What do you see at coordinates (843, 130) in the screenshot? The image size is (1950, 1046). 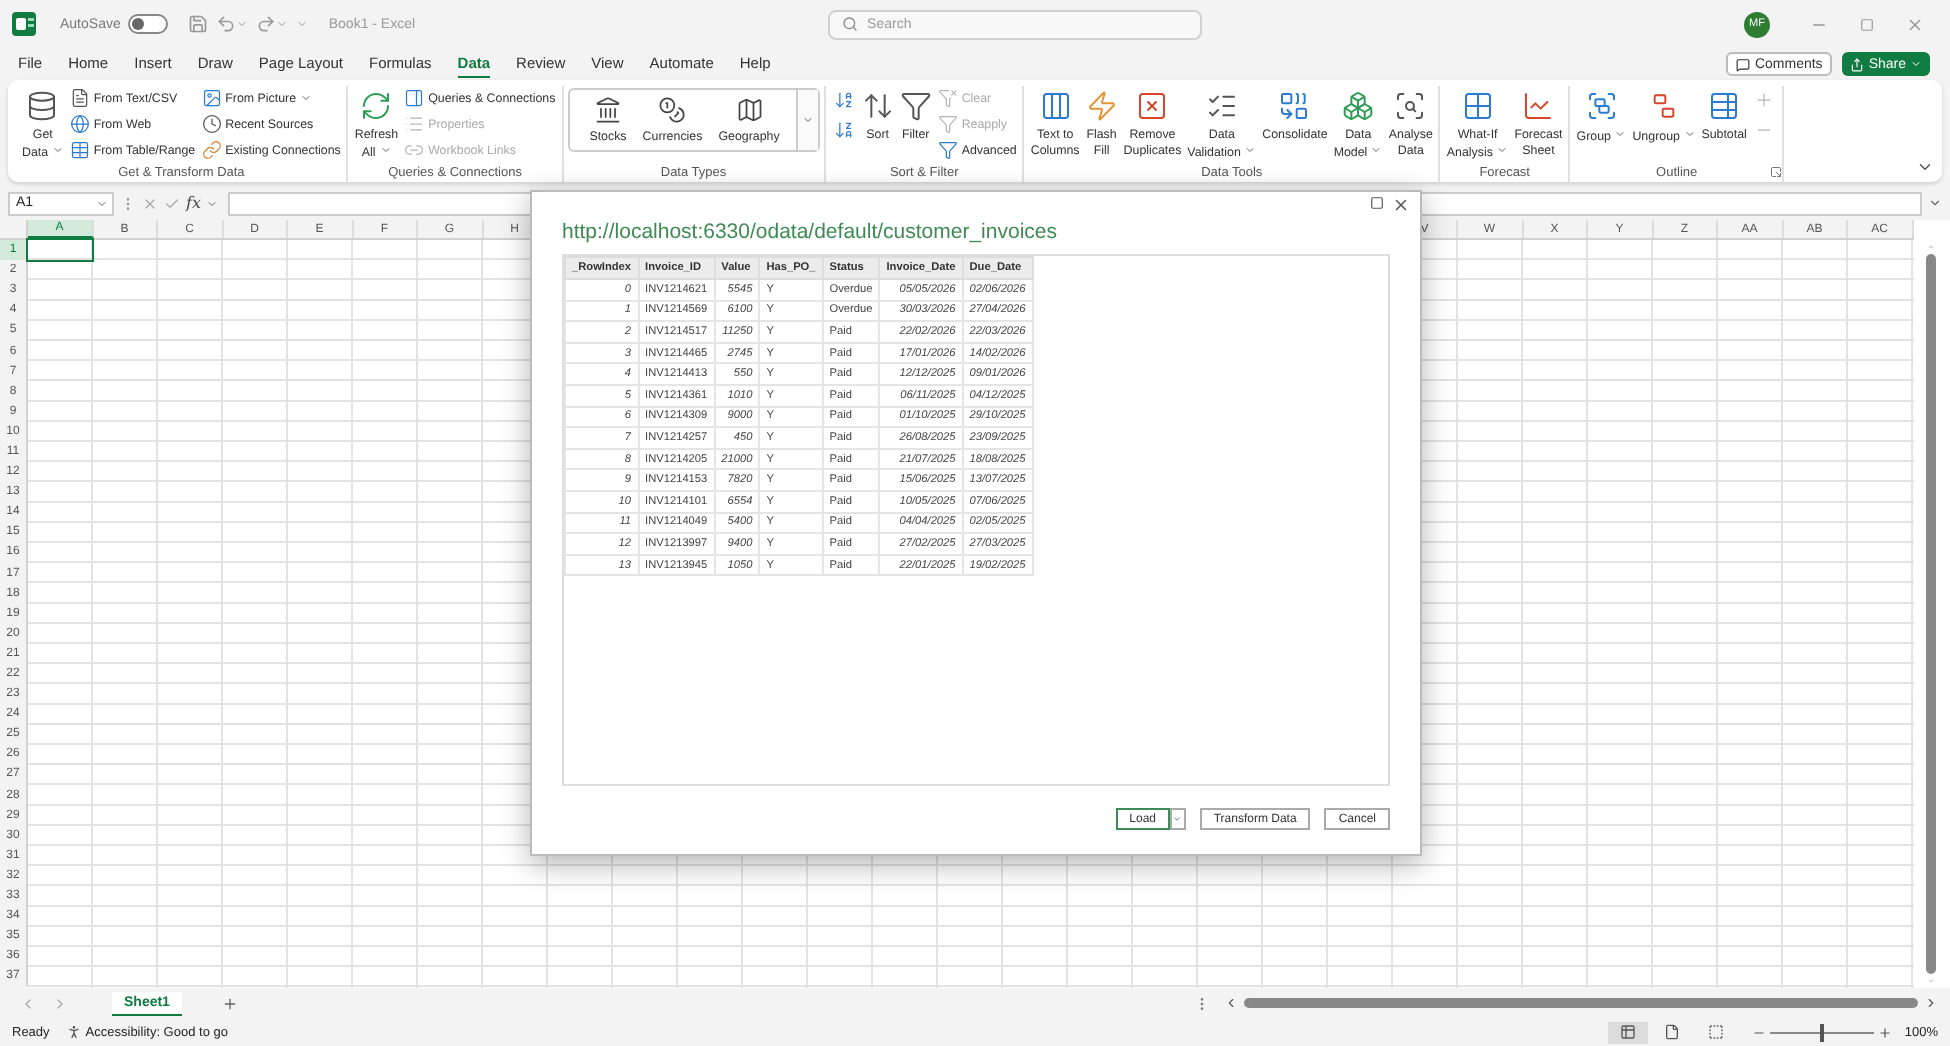 I see `sort-descending-icon` at bounding box center [843, 130].